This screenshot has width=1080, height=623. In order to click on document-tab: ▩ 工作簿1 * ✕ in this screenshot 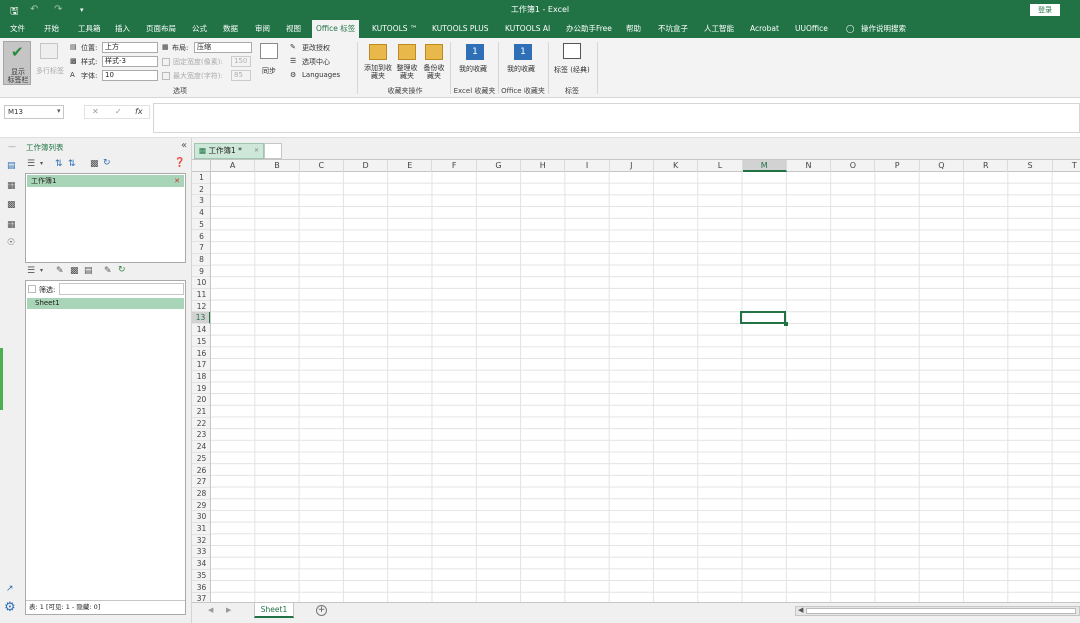, I will do `click(229, 151)`.